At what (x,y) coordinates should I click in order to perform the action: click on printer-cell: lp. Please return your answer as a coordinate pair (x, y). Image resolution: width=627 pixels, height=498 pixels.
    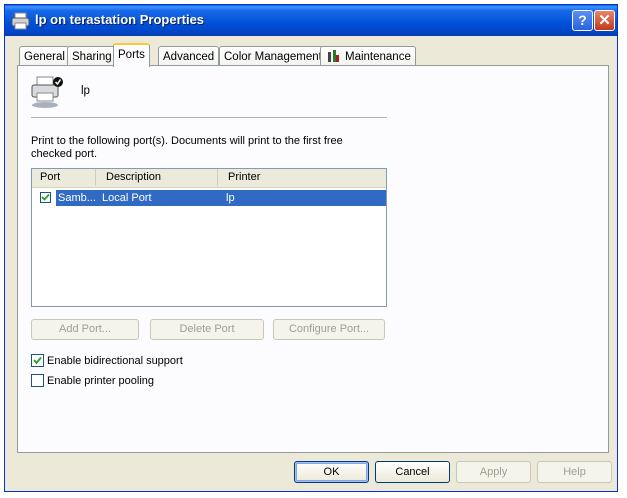
    Looking at the image, I should click on (230, 198).